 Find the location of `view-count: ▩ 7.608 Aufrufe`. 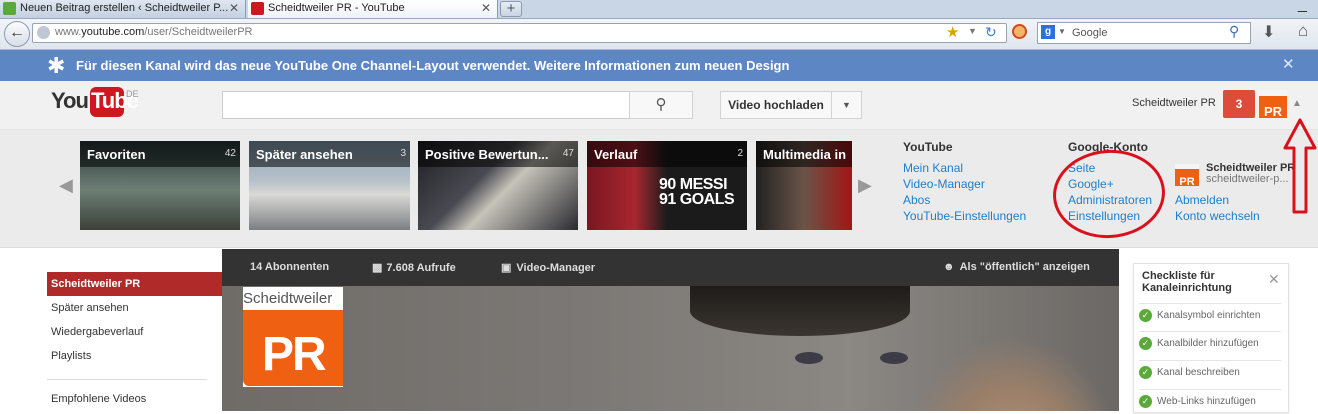

view-count: ▩ 7.608 Aufrufe is located at coordinates (414, 267).